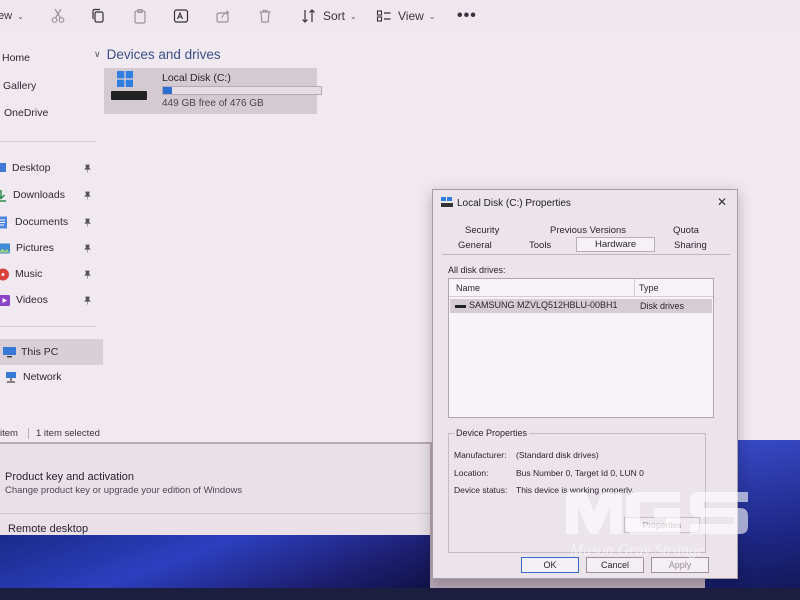 This screenshot has height=600, width=800. What do you see at coordinates (680, 565) in the screenshot?
I see `apply-button: Apply` at bounding box center [680, 565].